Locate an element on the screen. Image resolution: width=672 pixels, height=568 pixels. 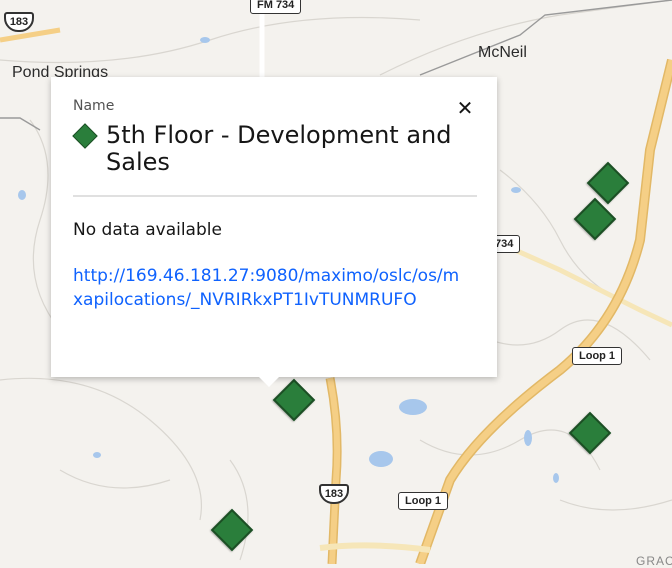
popup-name-caption: Name is located at coordinates (94, 106).